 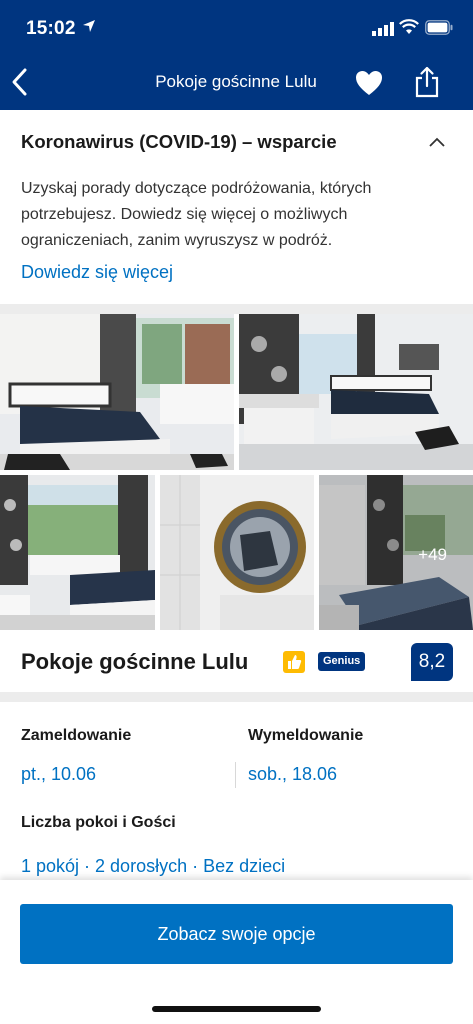 I want to click on heart-icon, so click(x=369, y=83).